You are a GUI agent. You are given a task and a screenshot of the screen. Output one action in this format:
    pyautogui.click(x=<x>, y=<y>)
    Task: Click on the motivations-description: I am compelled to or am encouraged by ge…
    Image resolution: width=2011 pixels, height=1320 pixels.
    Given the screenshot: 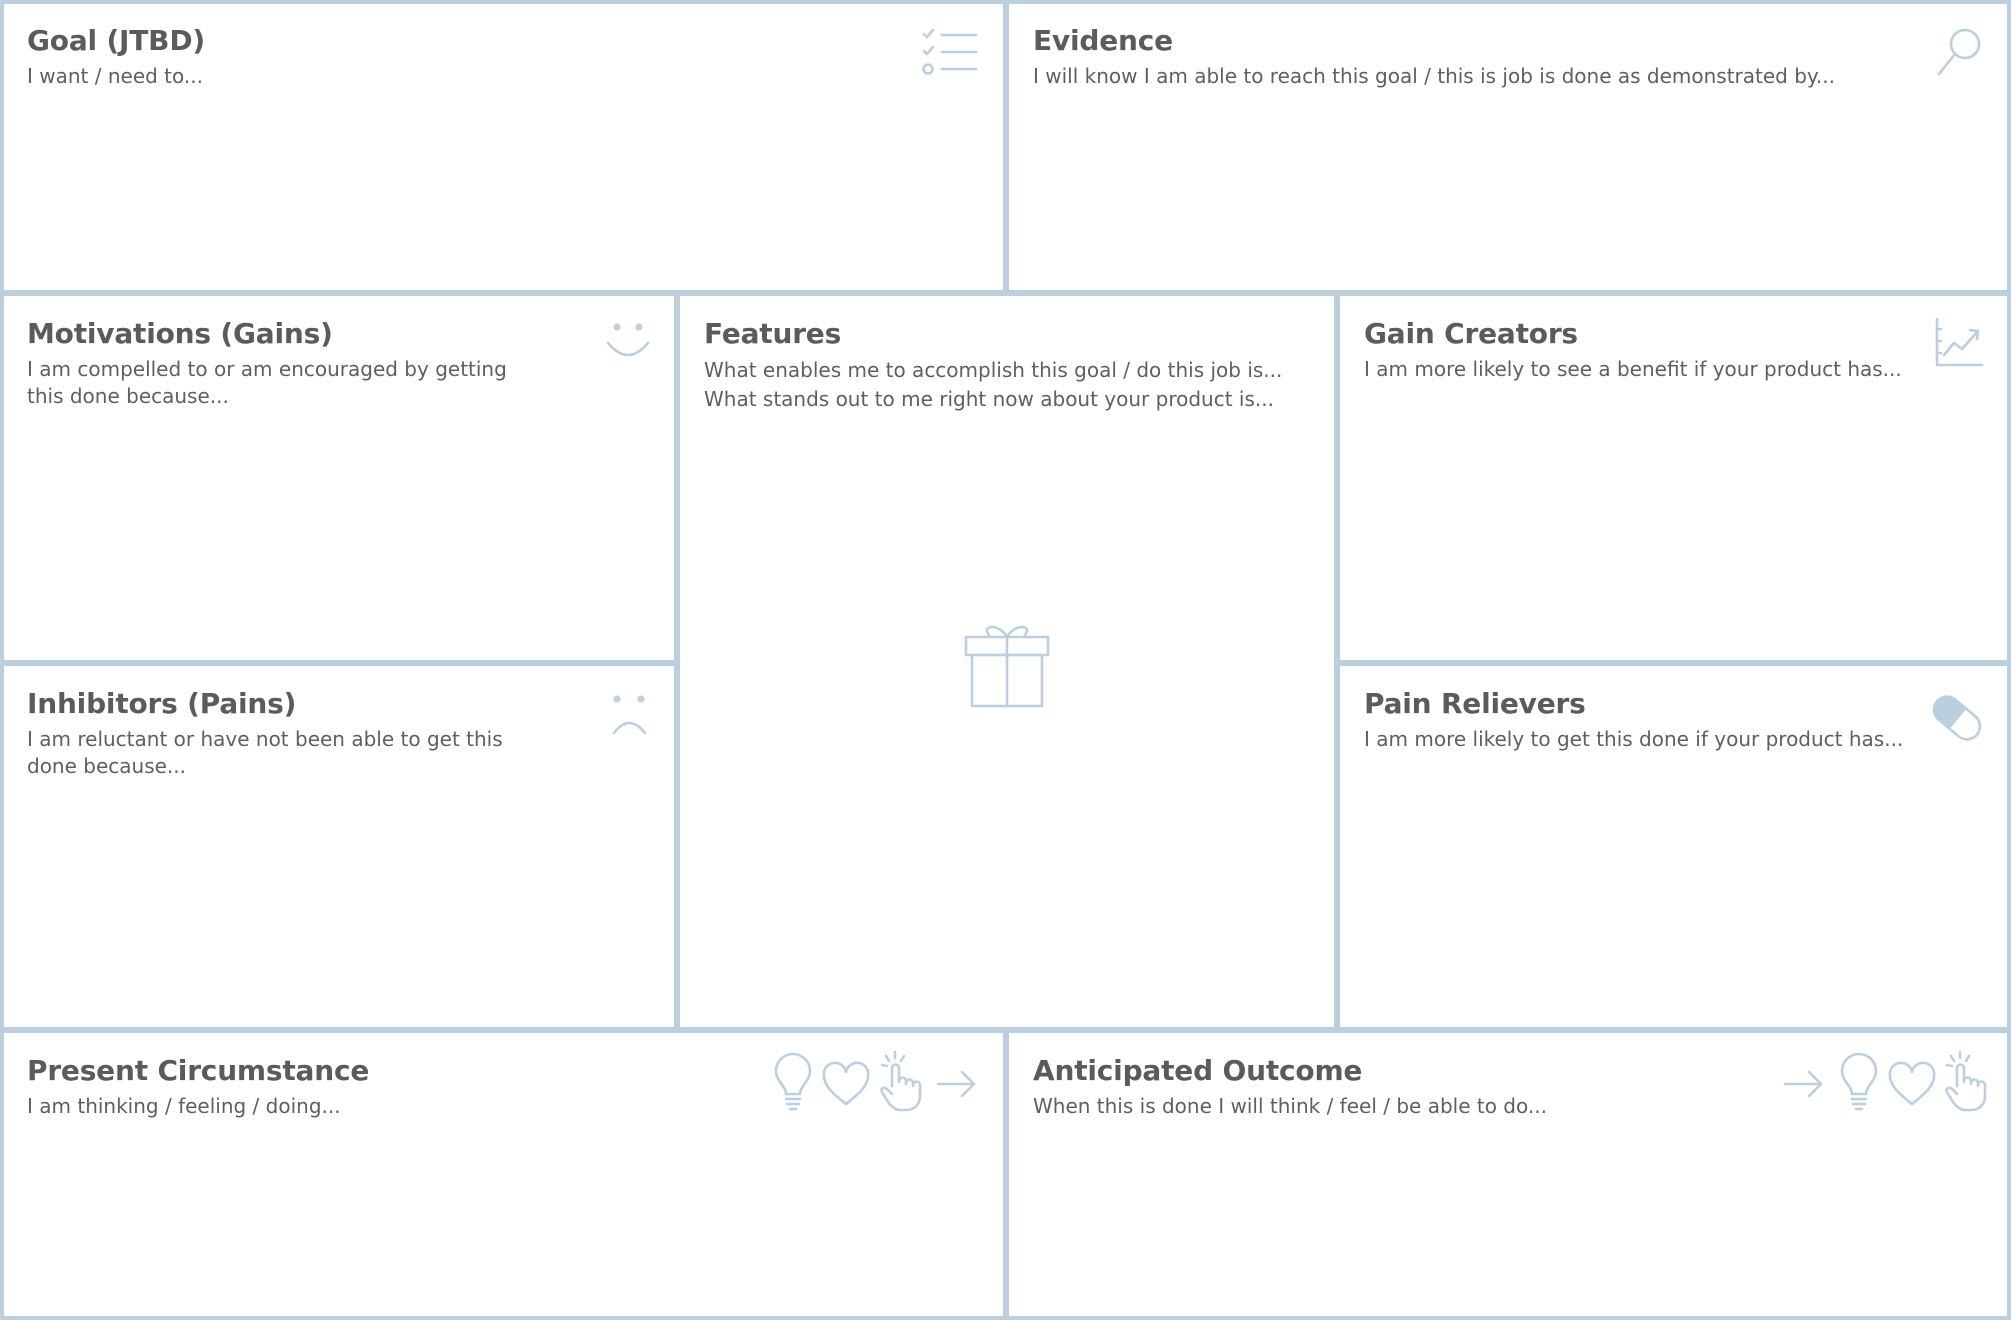 What is the action you would take?
    pyautogui.click(x=267, y=383)
    